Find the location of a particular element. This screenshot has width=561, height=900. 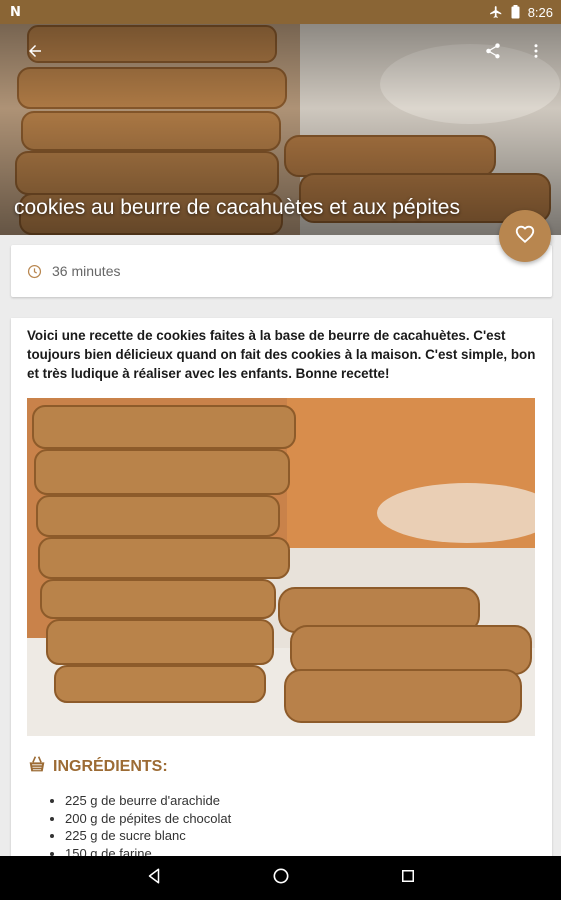

nav-recents-button is located at coordinates (408, 878).